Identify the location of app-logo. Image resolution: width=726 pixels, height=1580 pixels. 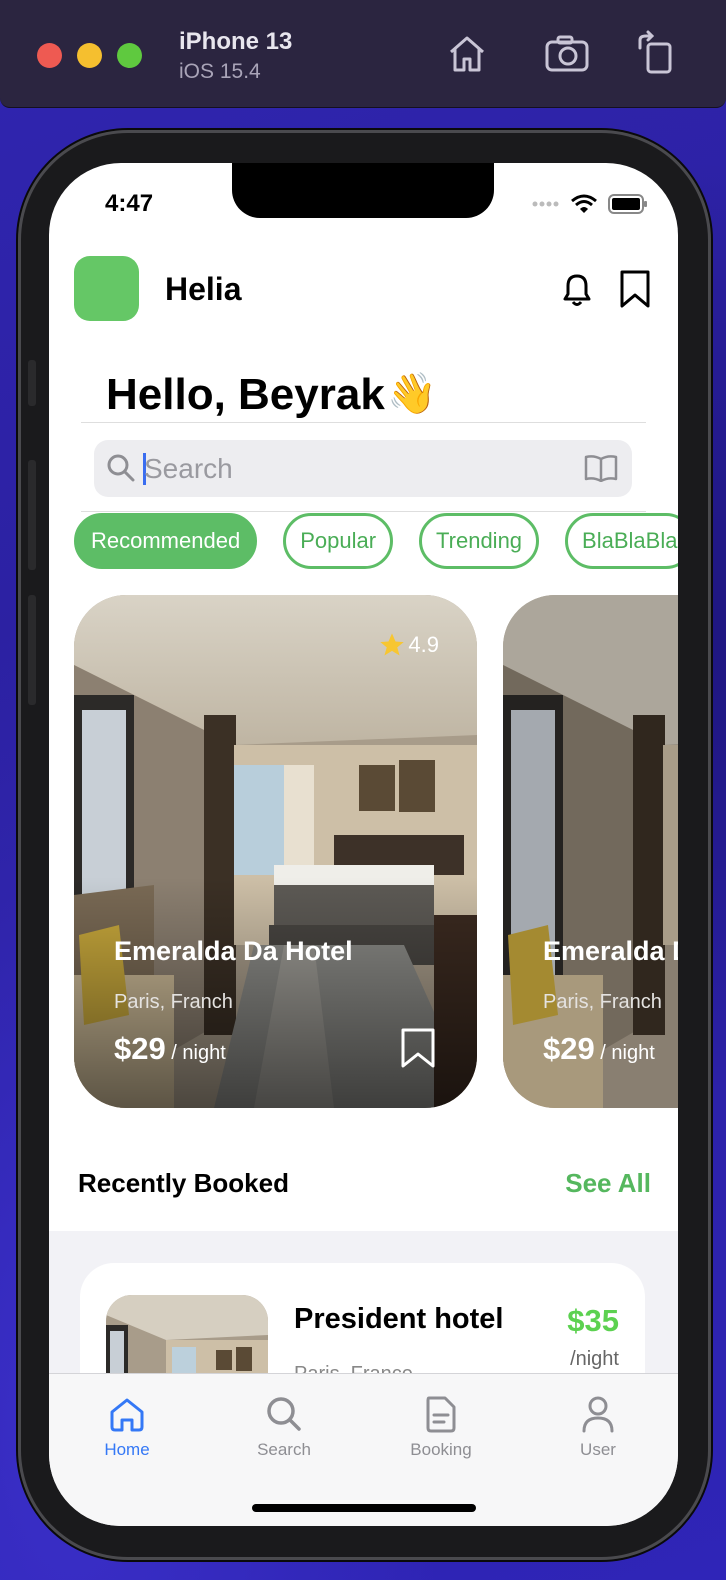
(106, 288).